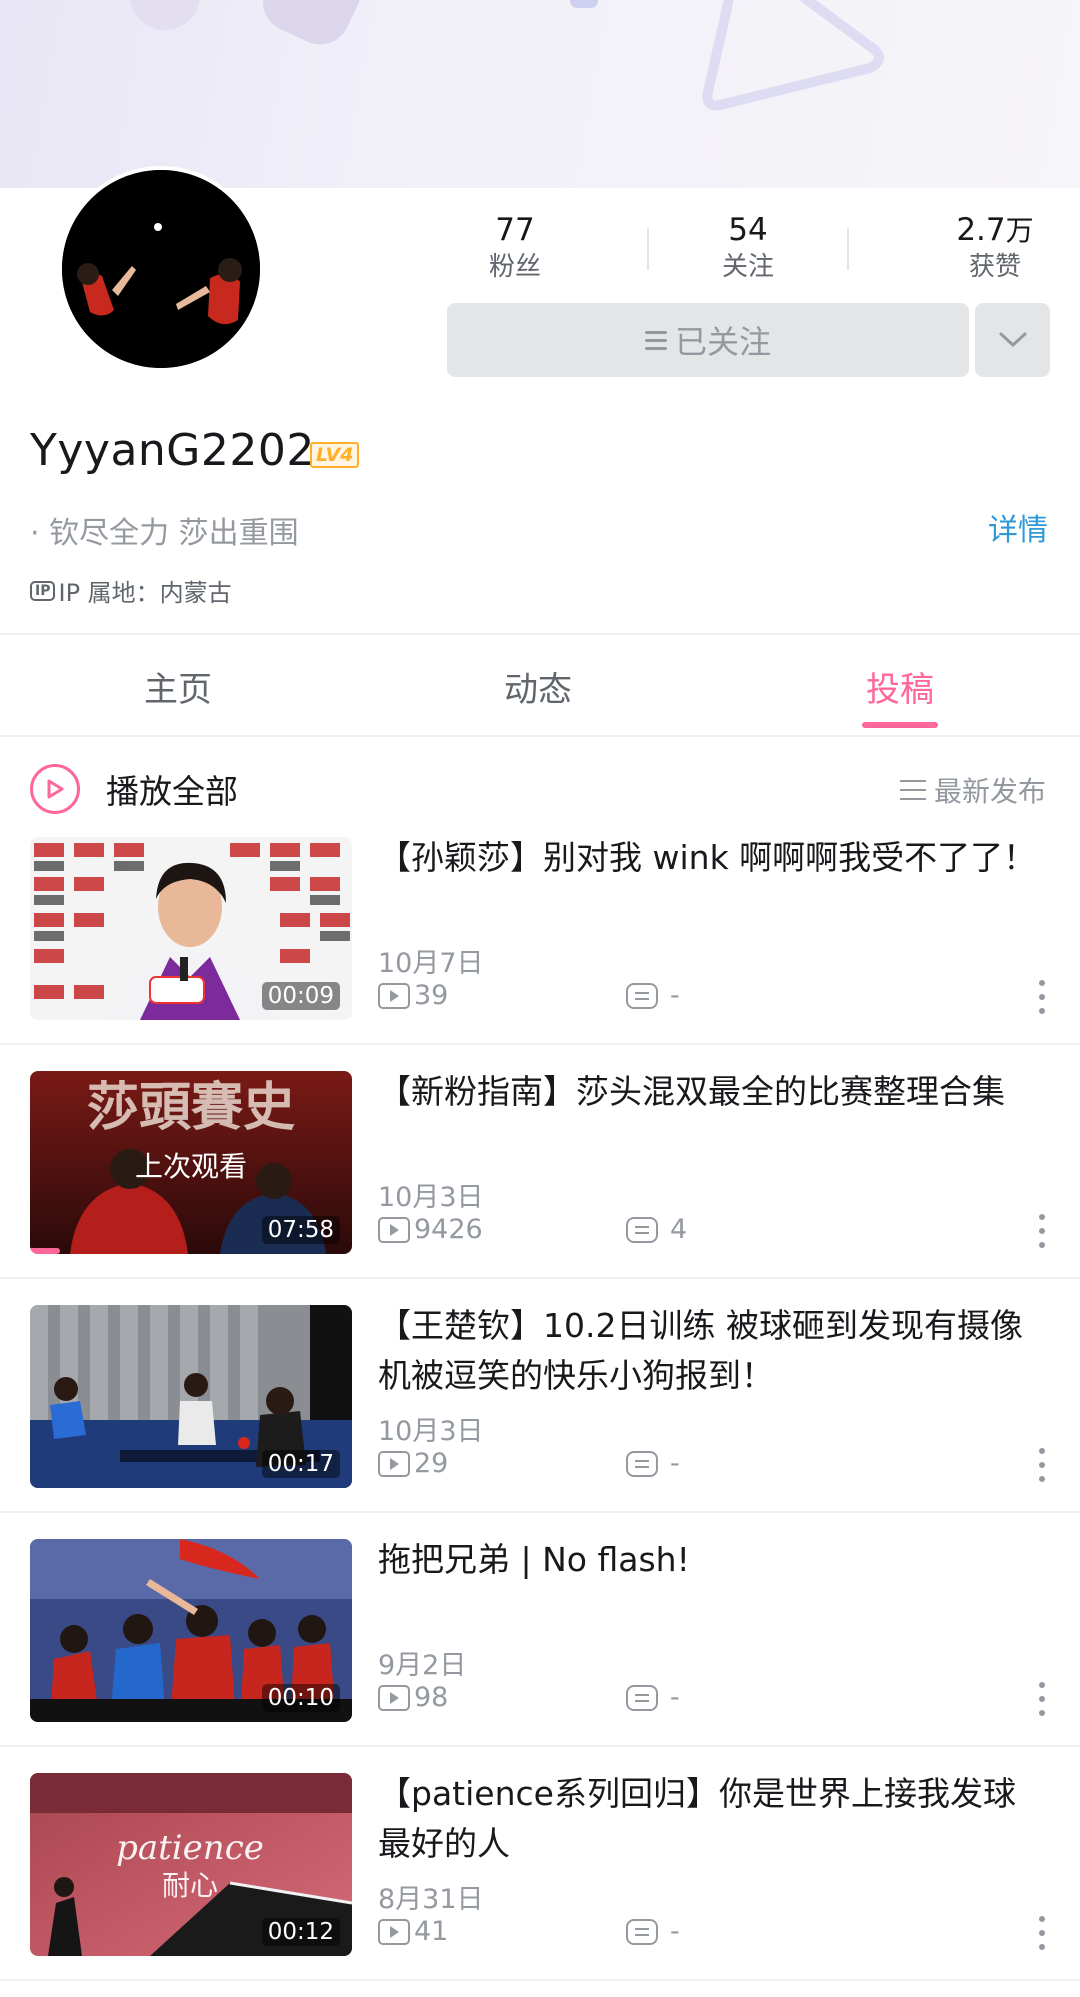 The width and height of the screenshot is (1080, 1997). Describe the element at coordinates (431, 963) in the screenshot. I see `video-date: 10月7日` at that location.